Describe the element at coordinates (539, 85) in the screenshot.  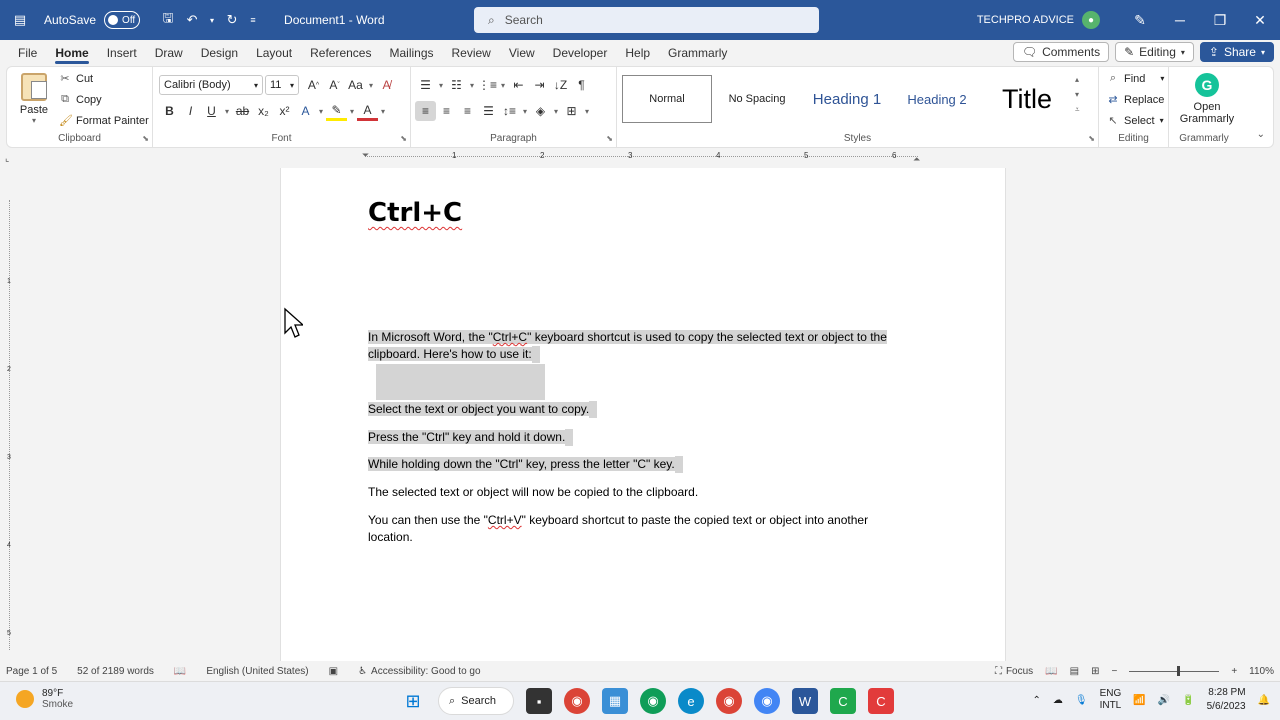
I see `increase-indent-icon: ⇥` at that location.